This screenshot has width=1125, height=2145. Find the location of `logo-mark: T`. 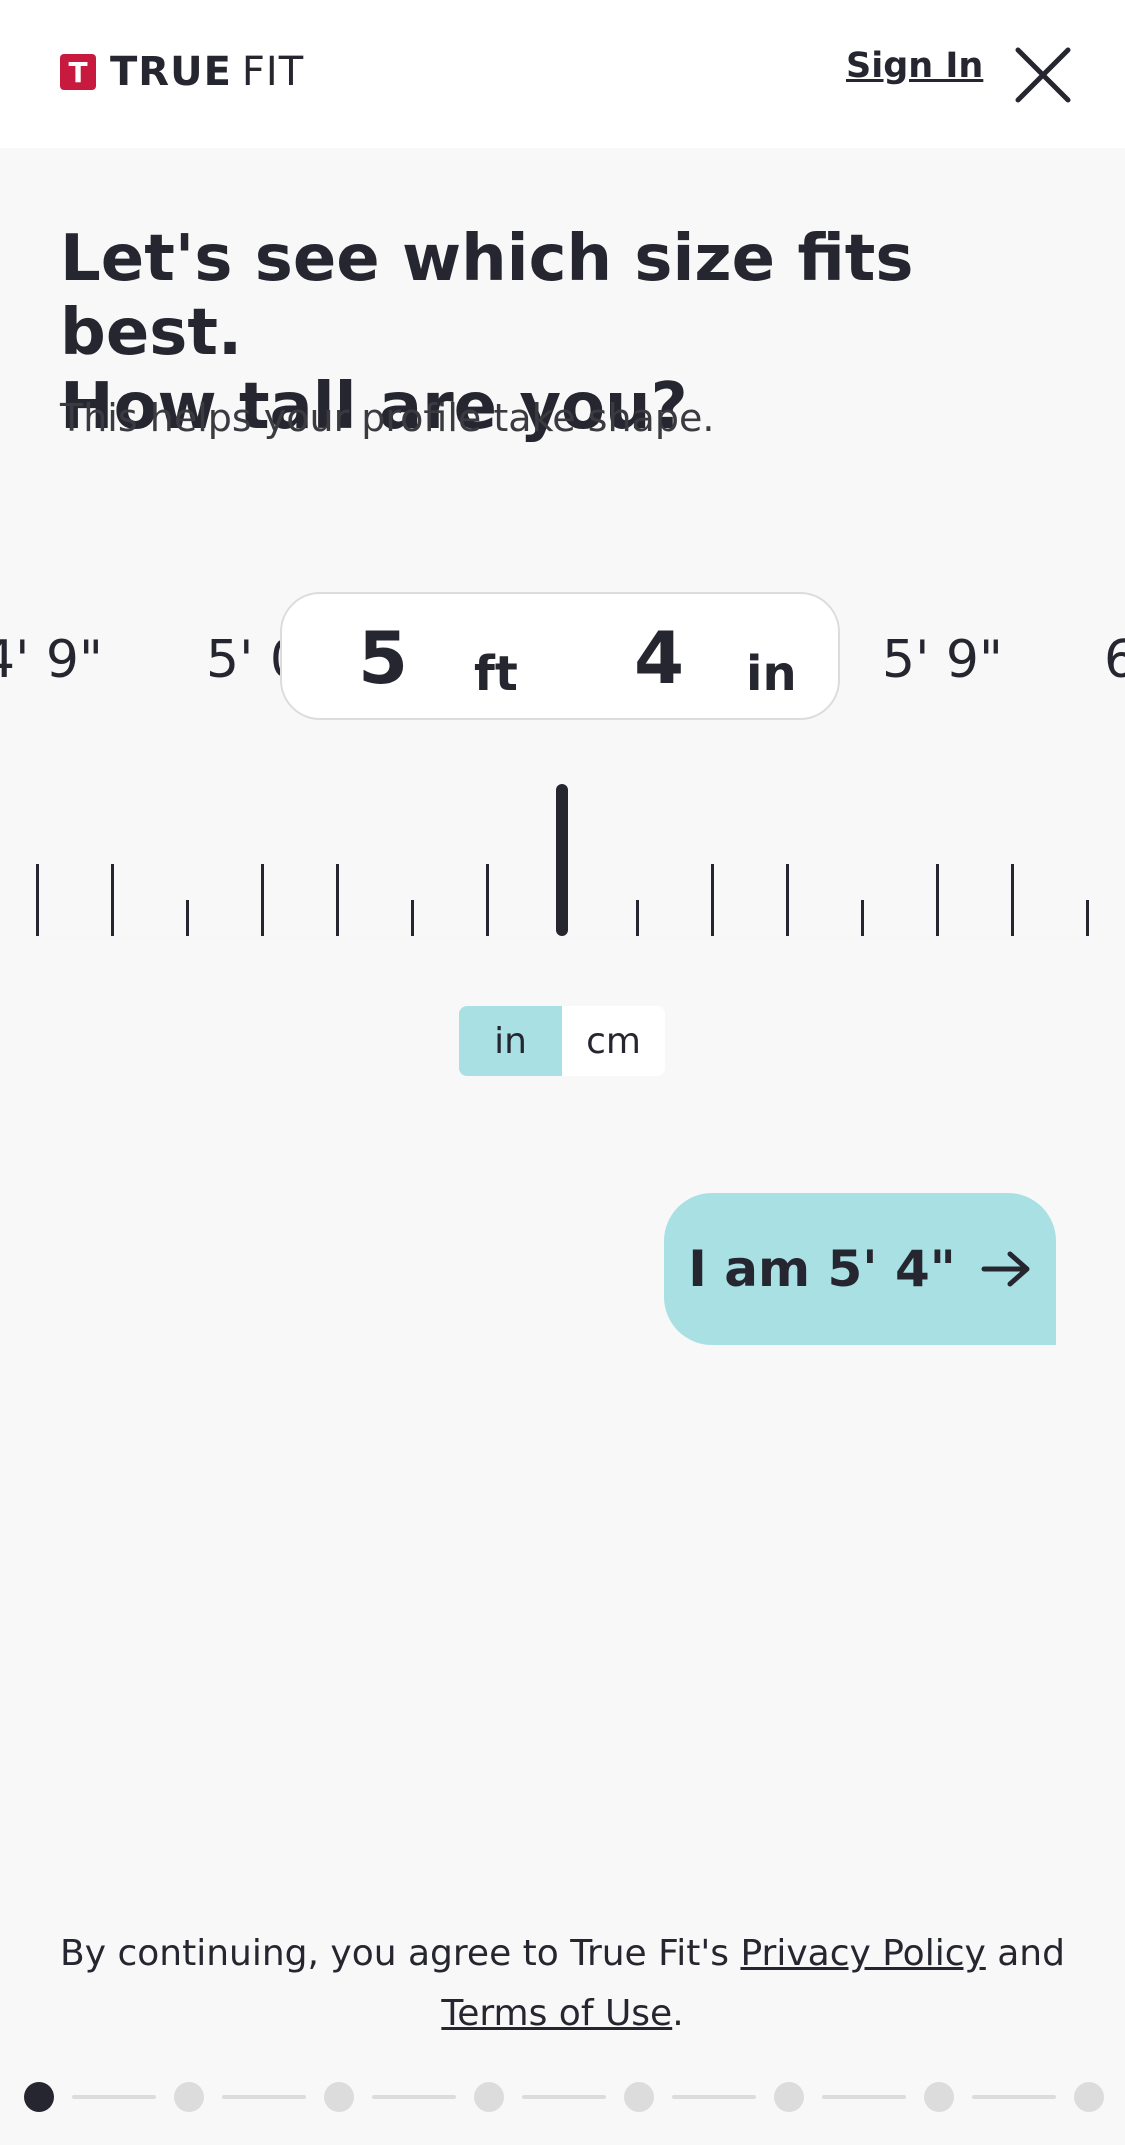

logo-mark: T is located at coordinates (78, 72).